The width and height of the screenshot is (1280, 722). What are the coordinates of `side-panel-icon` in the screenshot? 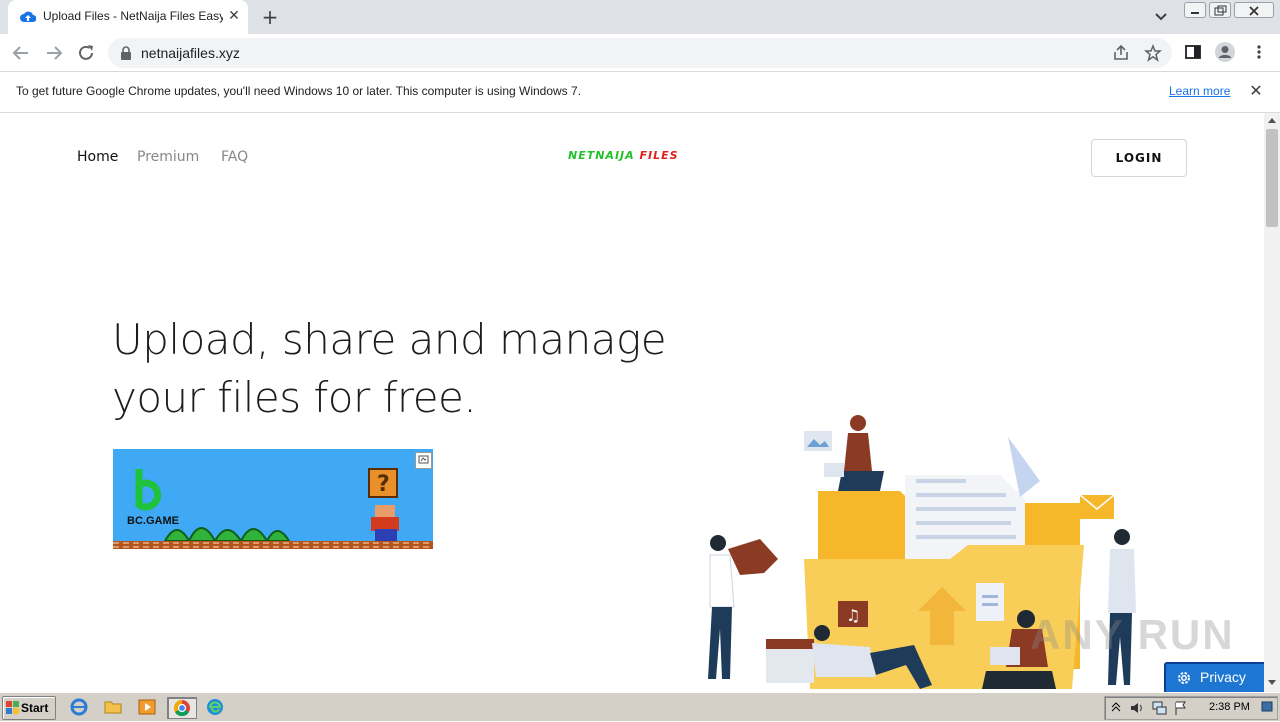 It's located at (1193, 52).